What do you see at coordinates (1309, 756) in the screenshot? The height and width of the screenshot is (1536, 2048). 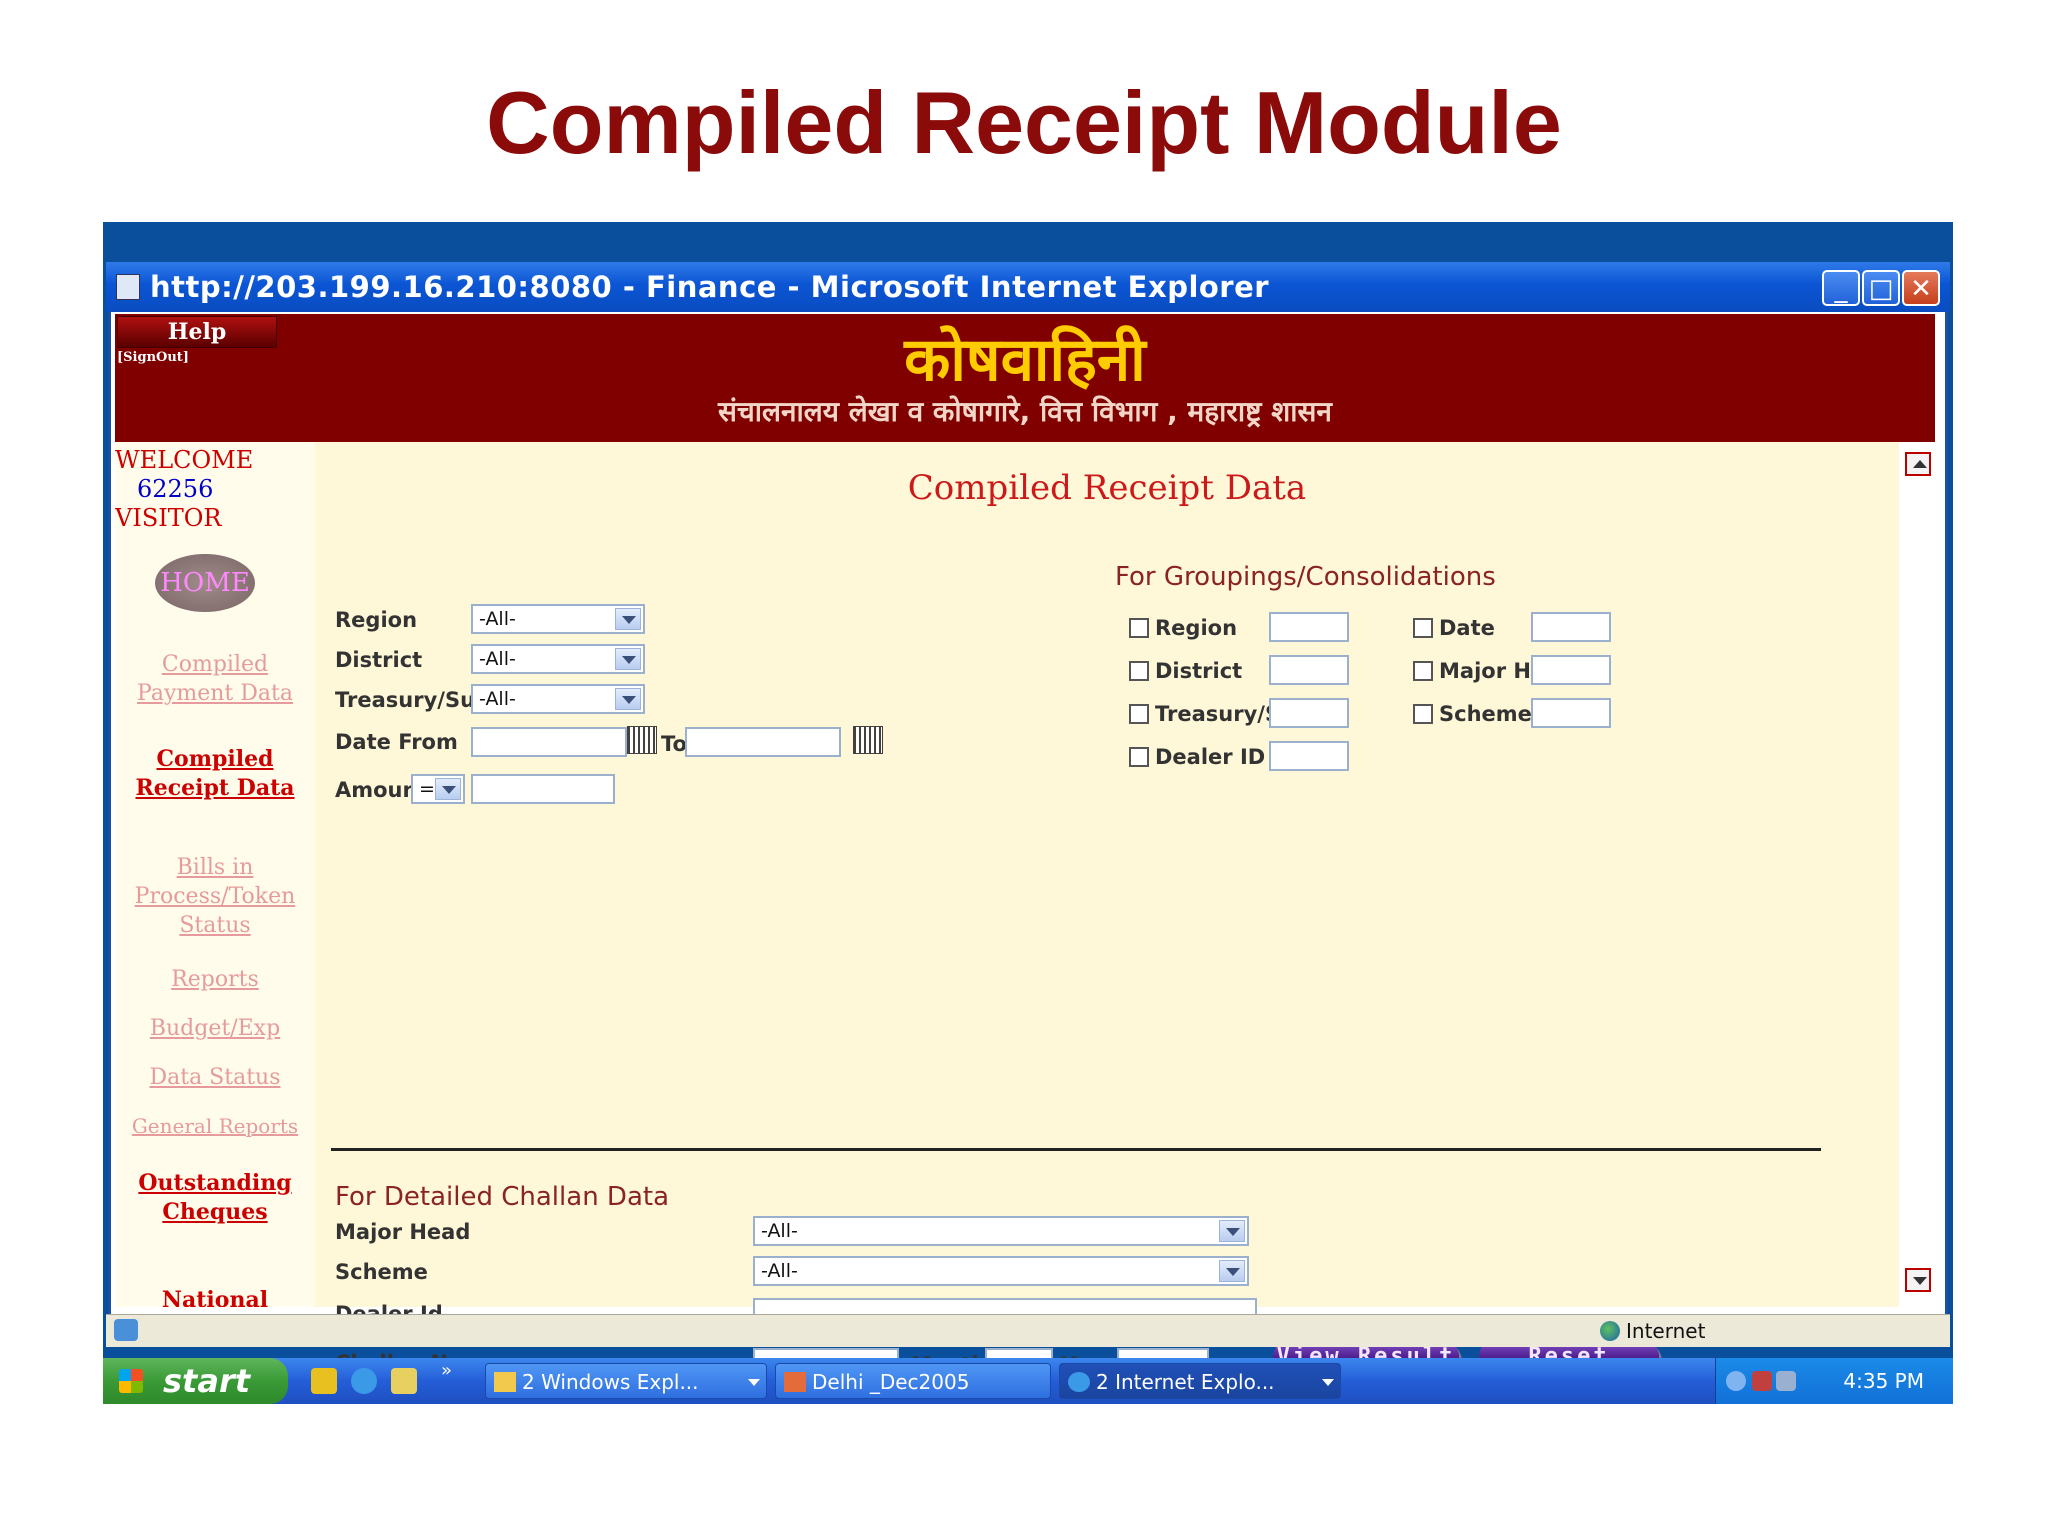 I see `group-dealer-input` at bounding box center [1309, 756].